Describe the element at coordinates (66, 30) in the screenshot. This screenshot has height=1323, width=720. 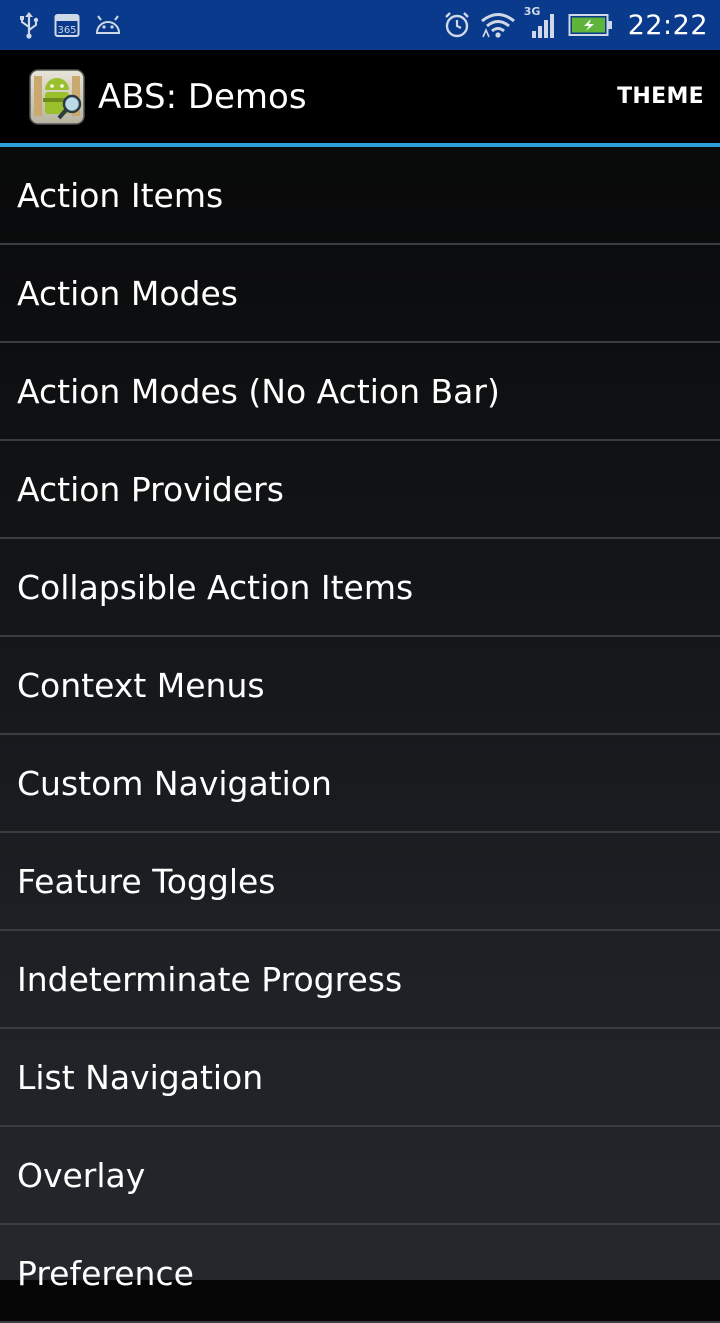
I see `calendar-badge-text: 365` at that location.